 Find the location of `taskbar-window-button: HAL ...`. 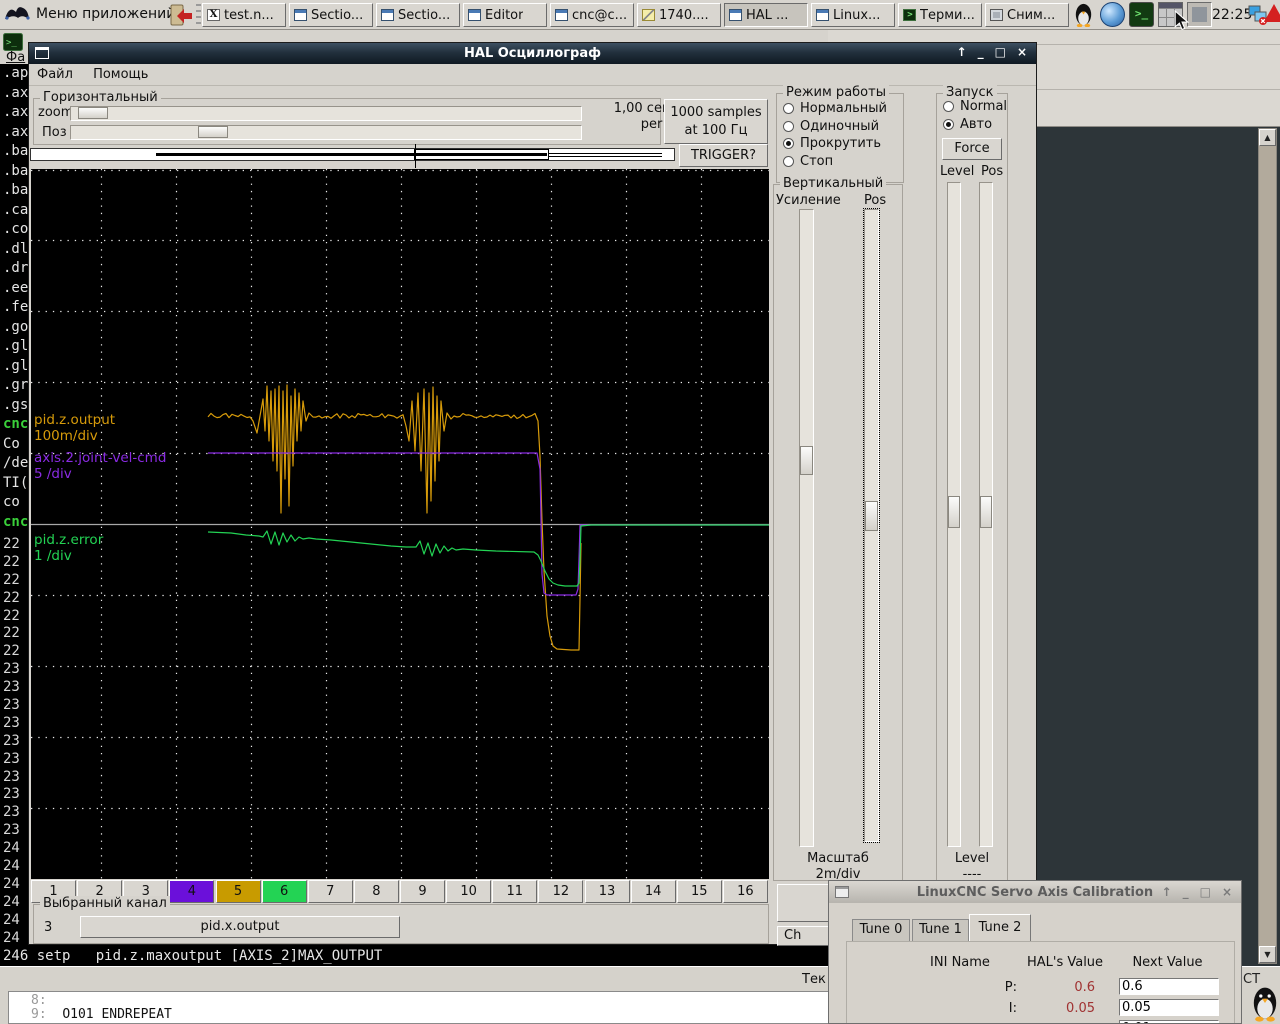

taskbar-window-button: HAL ... is located at coordinates (766, 15).